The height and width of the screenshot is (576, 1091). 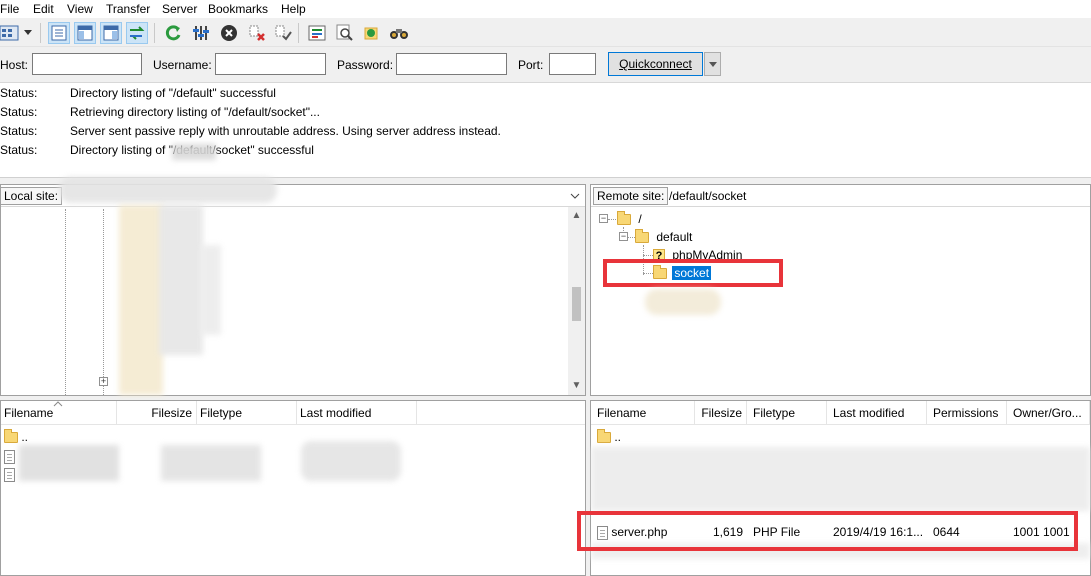 What do you see at coordinates (967, 413) in the screenshot?
I see `col-permissions: Permissions` at bounding box center [967, 413].